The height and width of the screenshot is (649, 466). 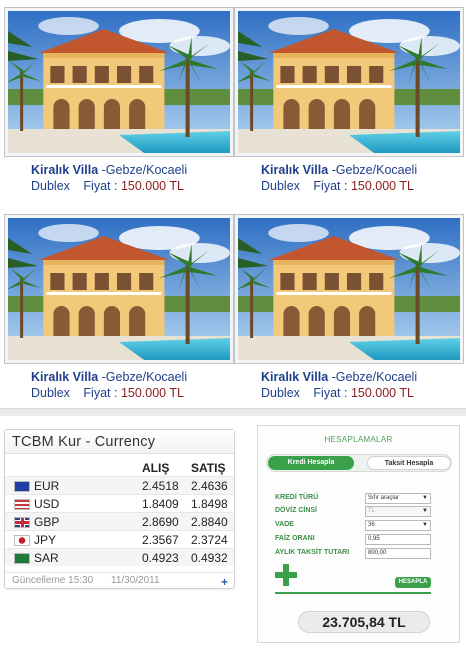 What do you see at coordinates (22, 522) in the screenshot?
I see `uk-flag-icon` at bounding box center [22, 522].